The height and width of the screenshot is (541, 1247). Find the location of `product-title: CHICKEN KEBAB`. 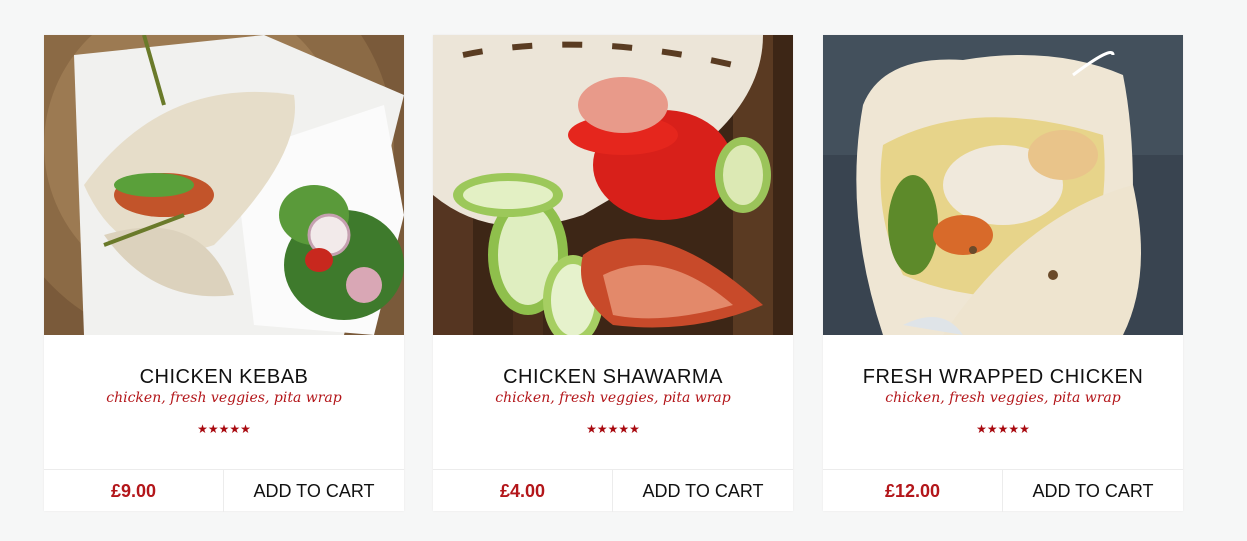

product-title: CHICKEN KEBAB is located at coordinates (224, 377).